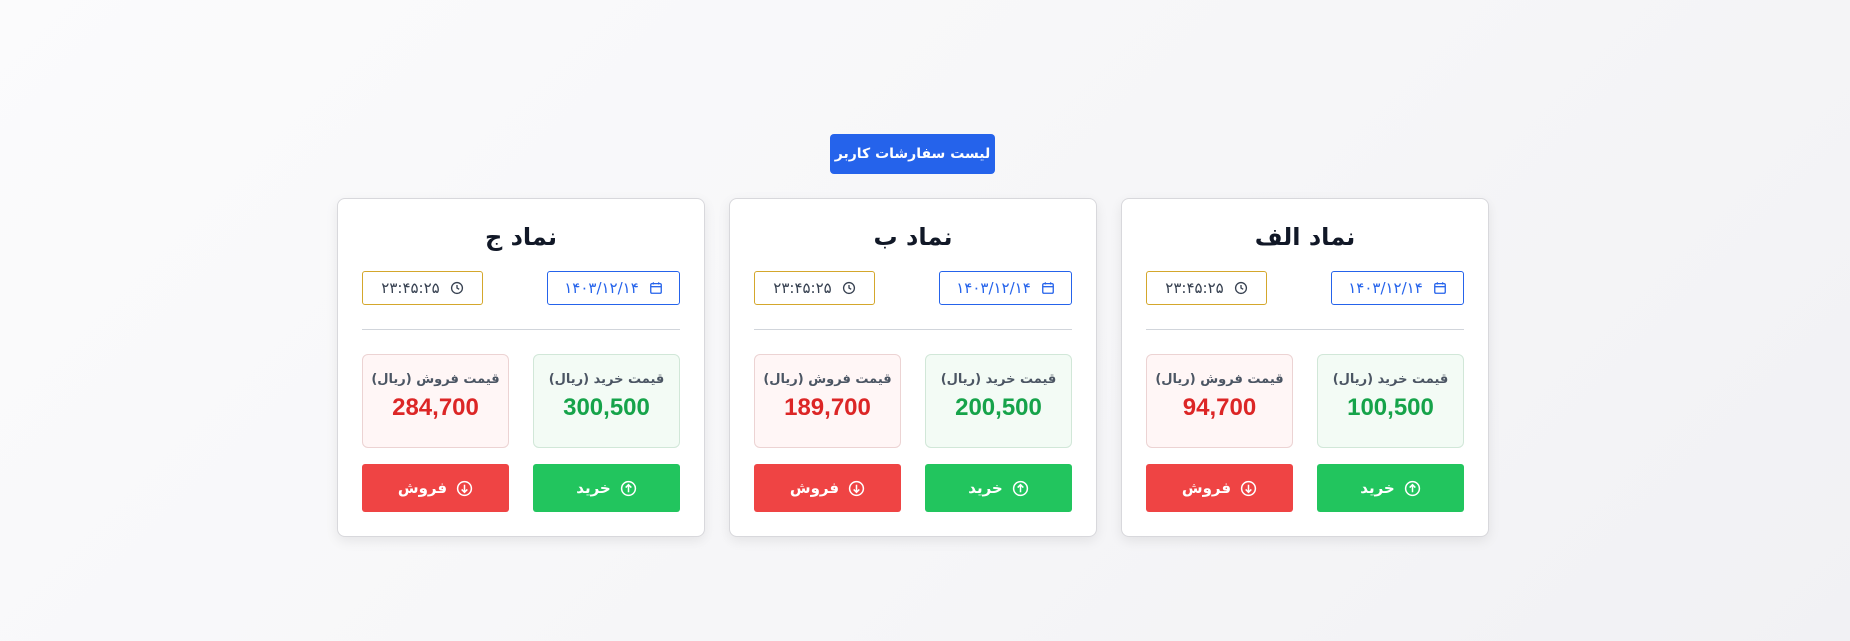 The height and width of the screenshot is (641, 1850). Describe the element at coordinates (435, 407) in the screenshot. I see `sell-price-value: 284,700` at that location.